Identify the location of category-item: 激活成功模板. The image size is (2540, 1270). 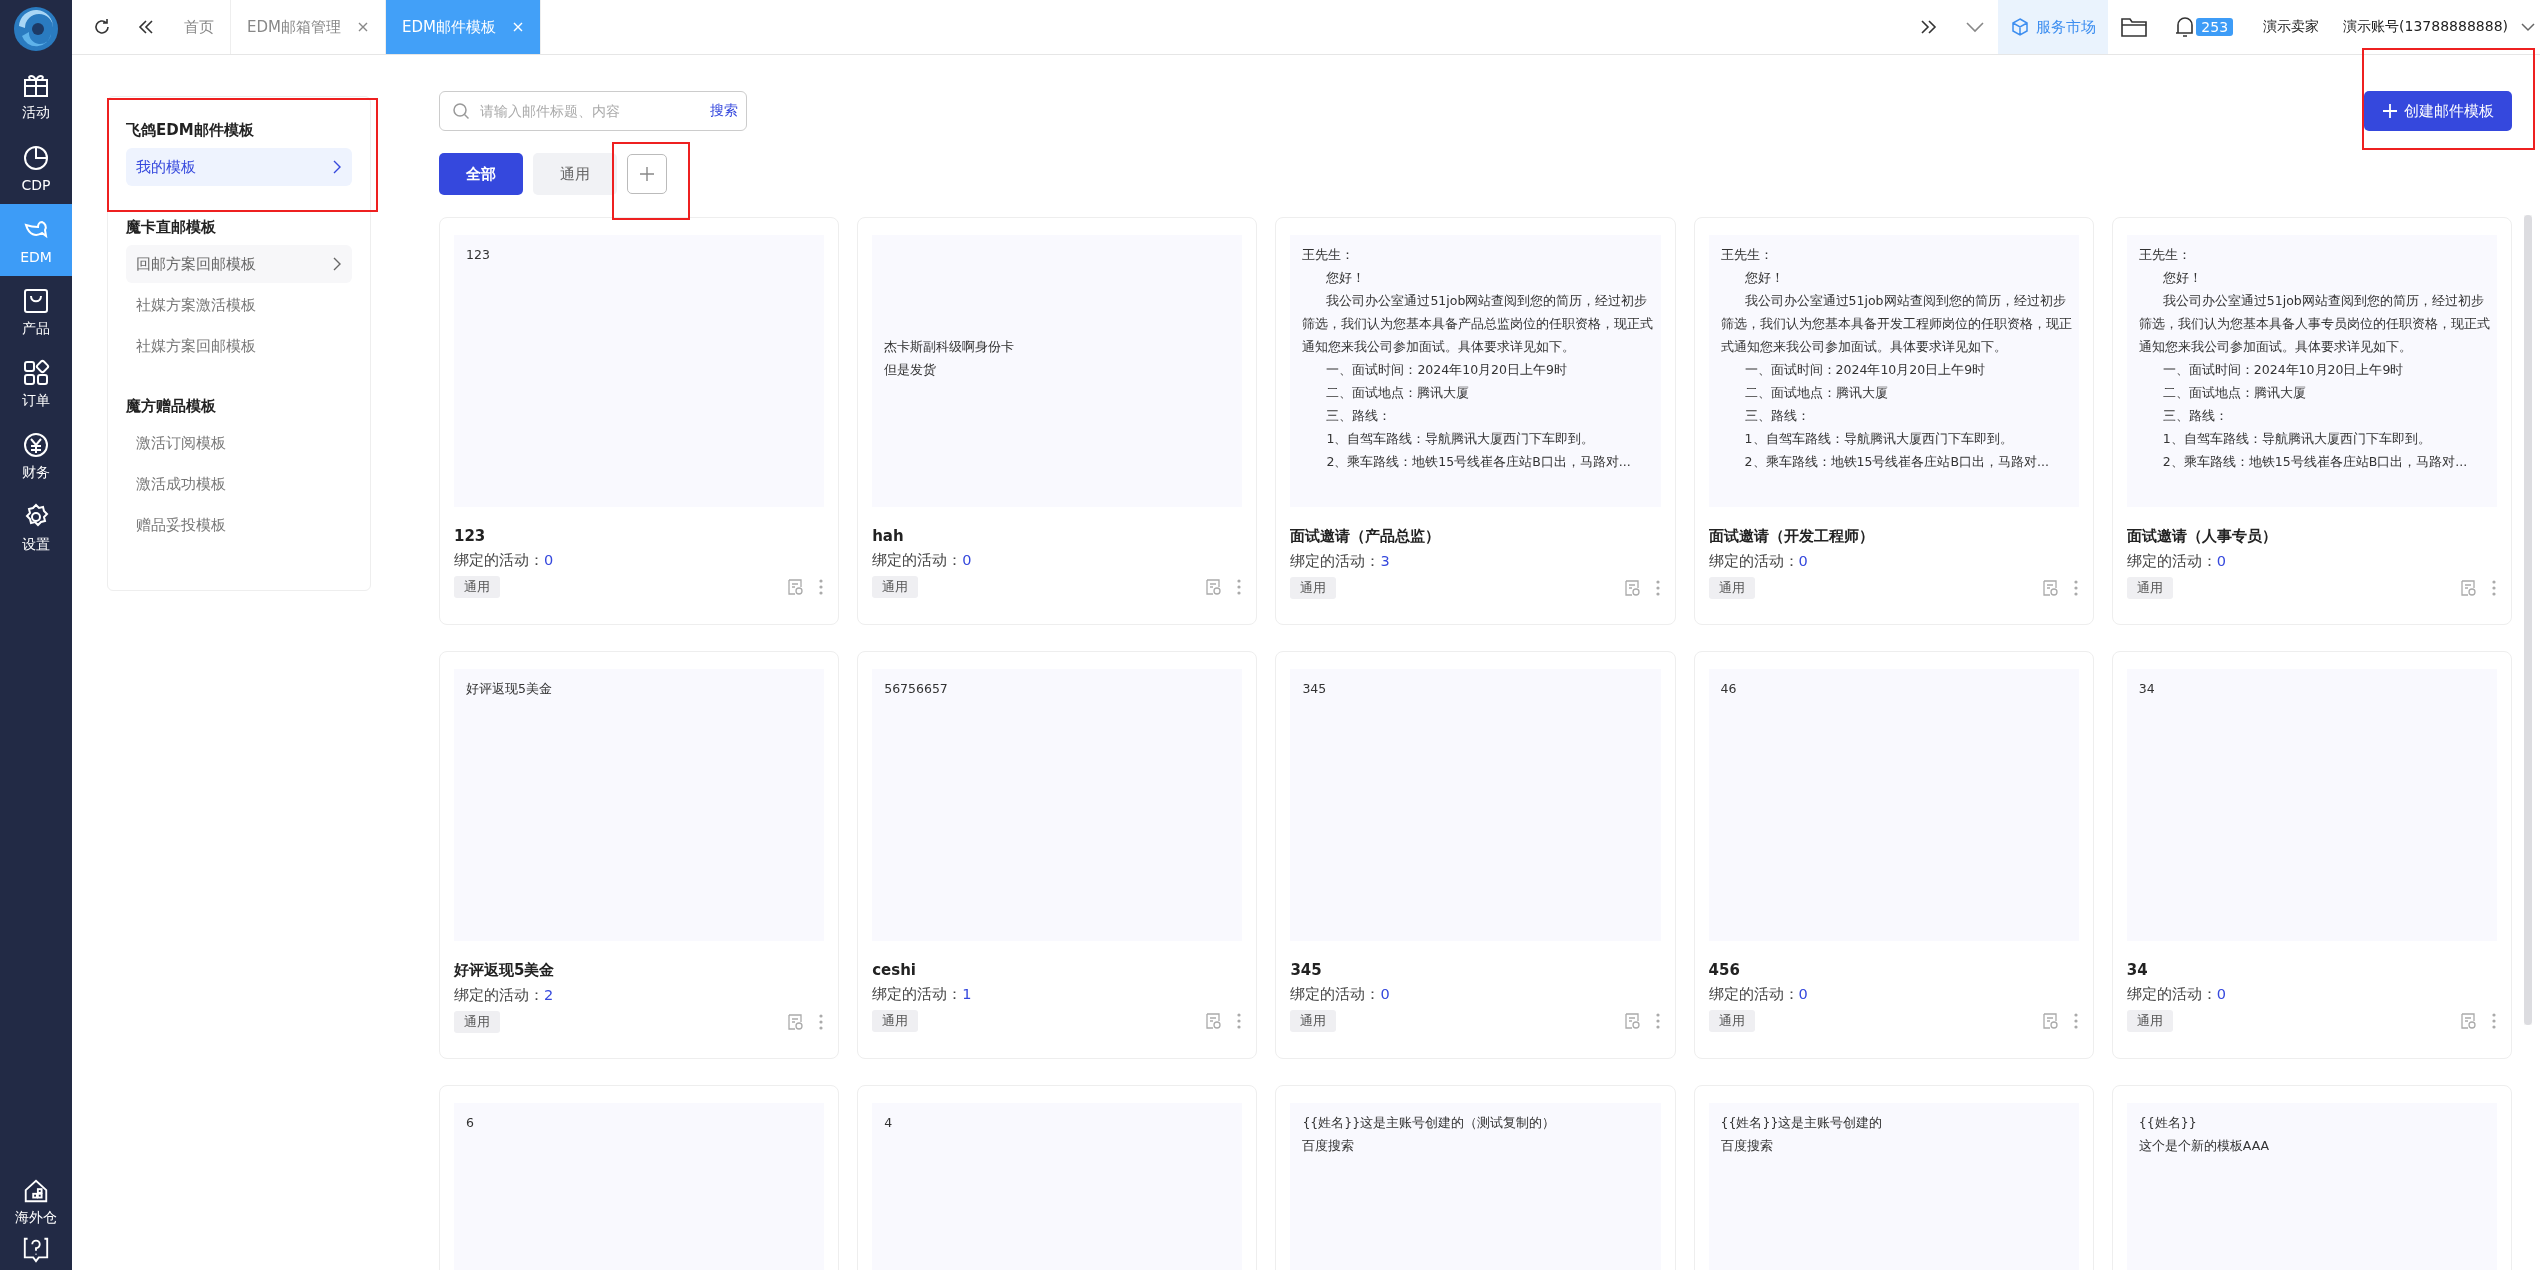
(239, 484).